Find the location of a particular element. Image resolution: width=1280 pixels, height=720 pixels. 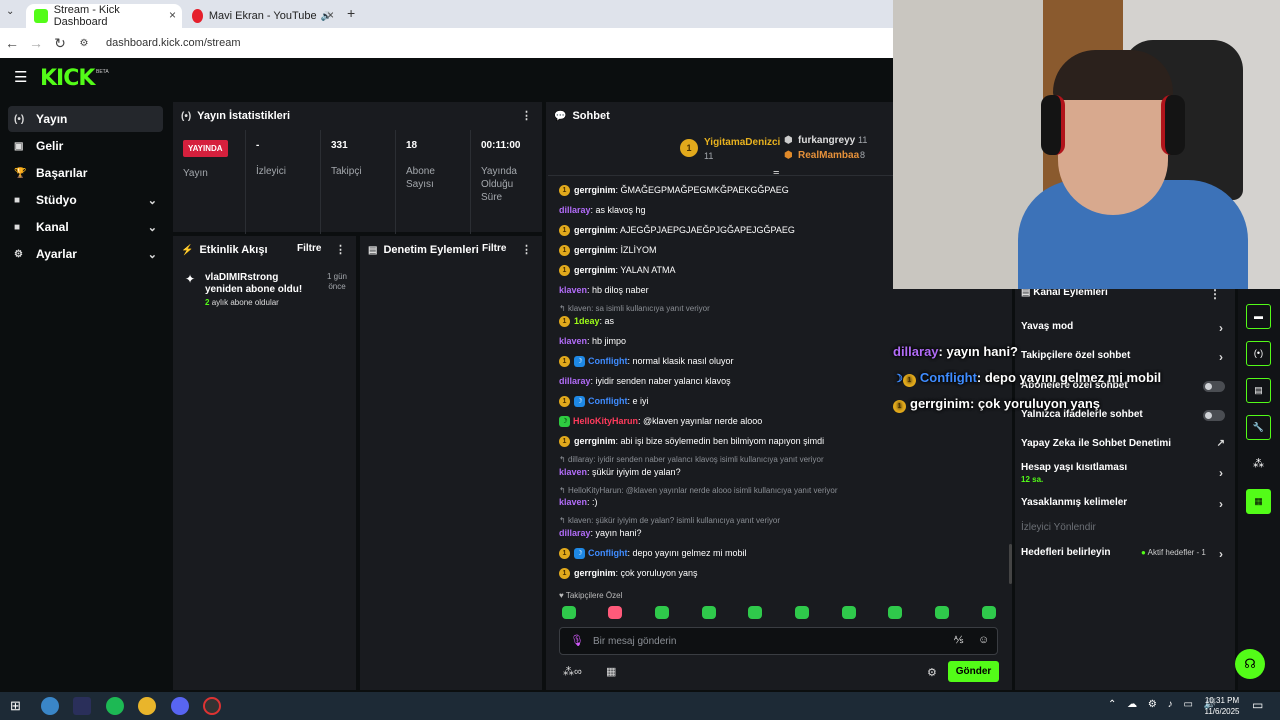

shortcuts-icon: ⁂∞ is located at coordinates (572, 671).